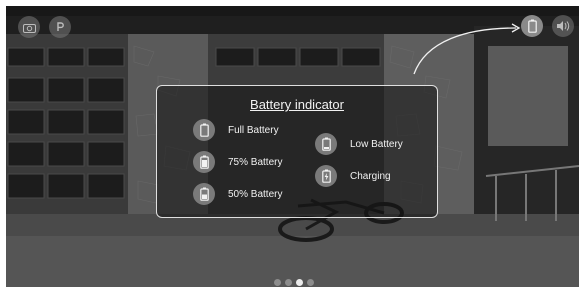  Describe the element at coordinates (326, 144) in the screenshot. I see `battery-low-icon` at that location.